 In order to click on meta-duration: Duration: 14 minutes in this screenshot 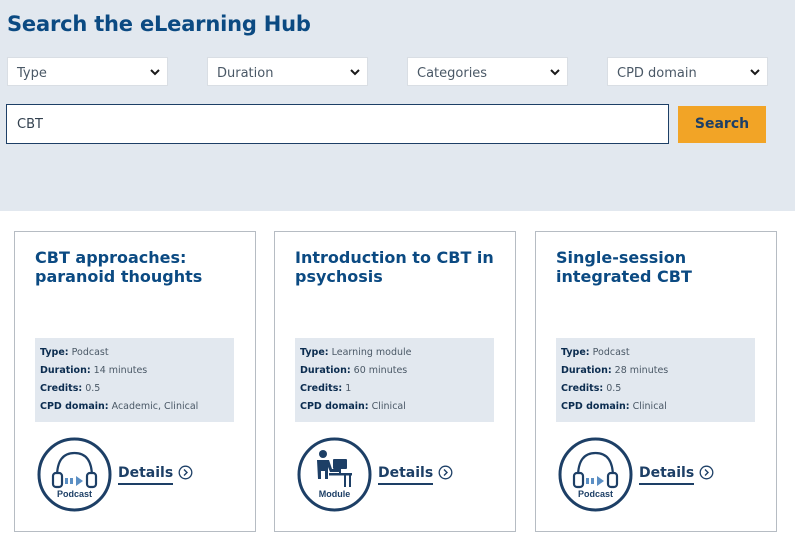, I will do `click(94, 370)`.